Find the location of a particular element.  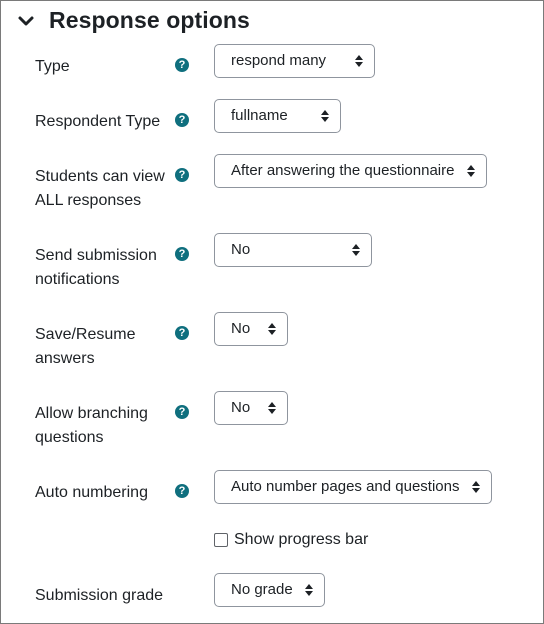

progress-bar-checkbox is located at coordinates (221, 540).